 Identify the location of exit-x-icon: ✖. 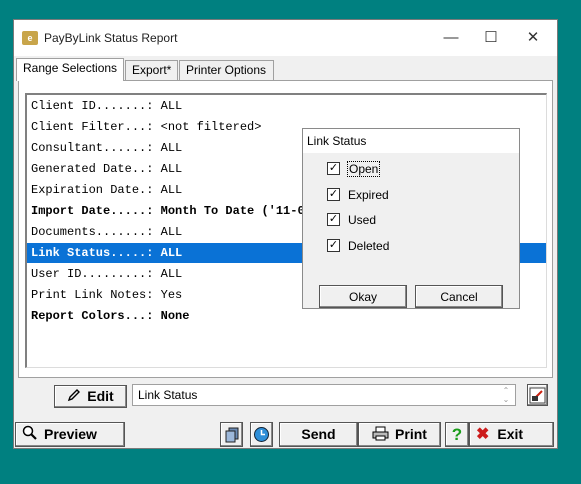
(483, 434).